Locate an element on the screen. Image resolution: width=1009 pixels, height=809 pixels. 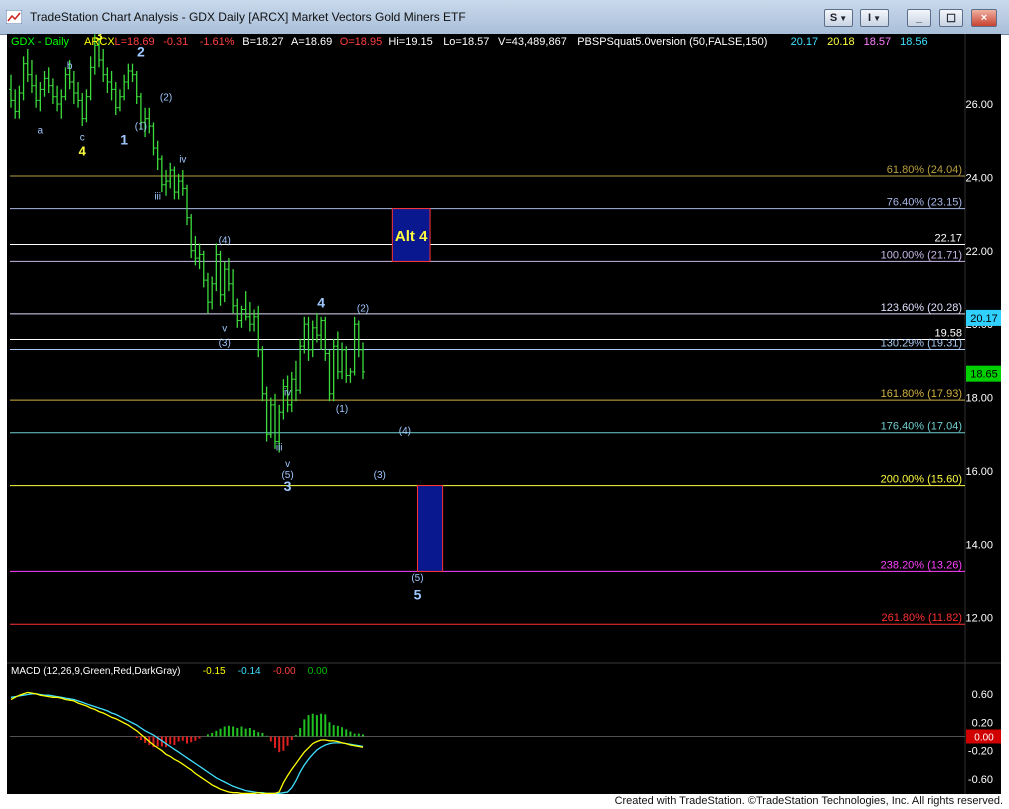
fib-level-label: 261.80% (11.82) is located at coordinates (921, 618).